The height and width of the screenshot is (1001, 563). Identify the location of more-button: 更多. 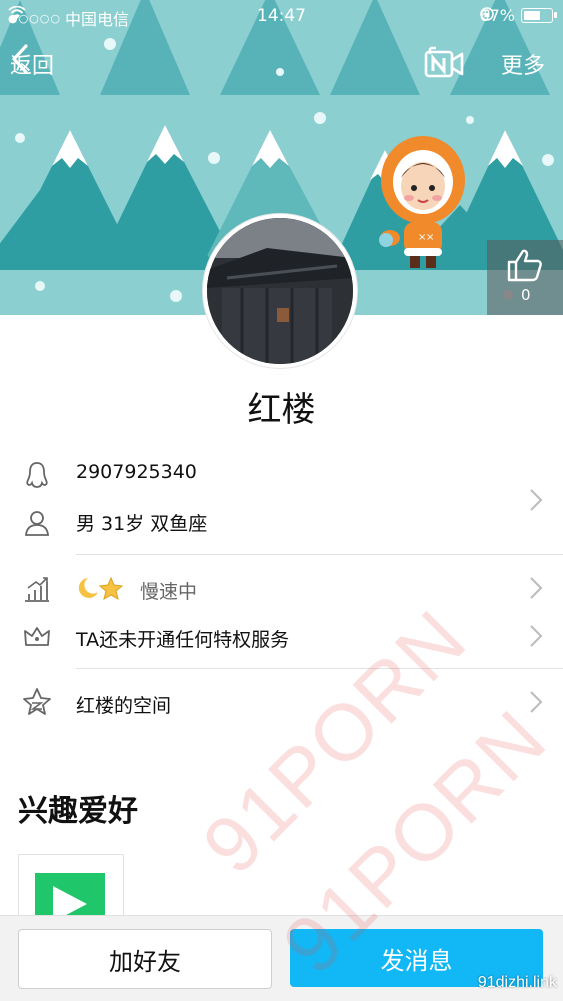
(523, 64).